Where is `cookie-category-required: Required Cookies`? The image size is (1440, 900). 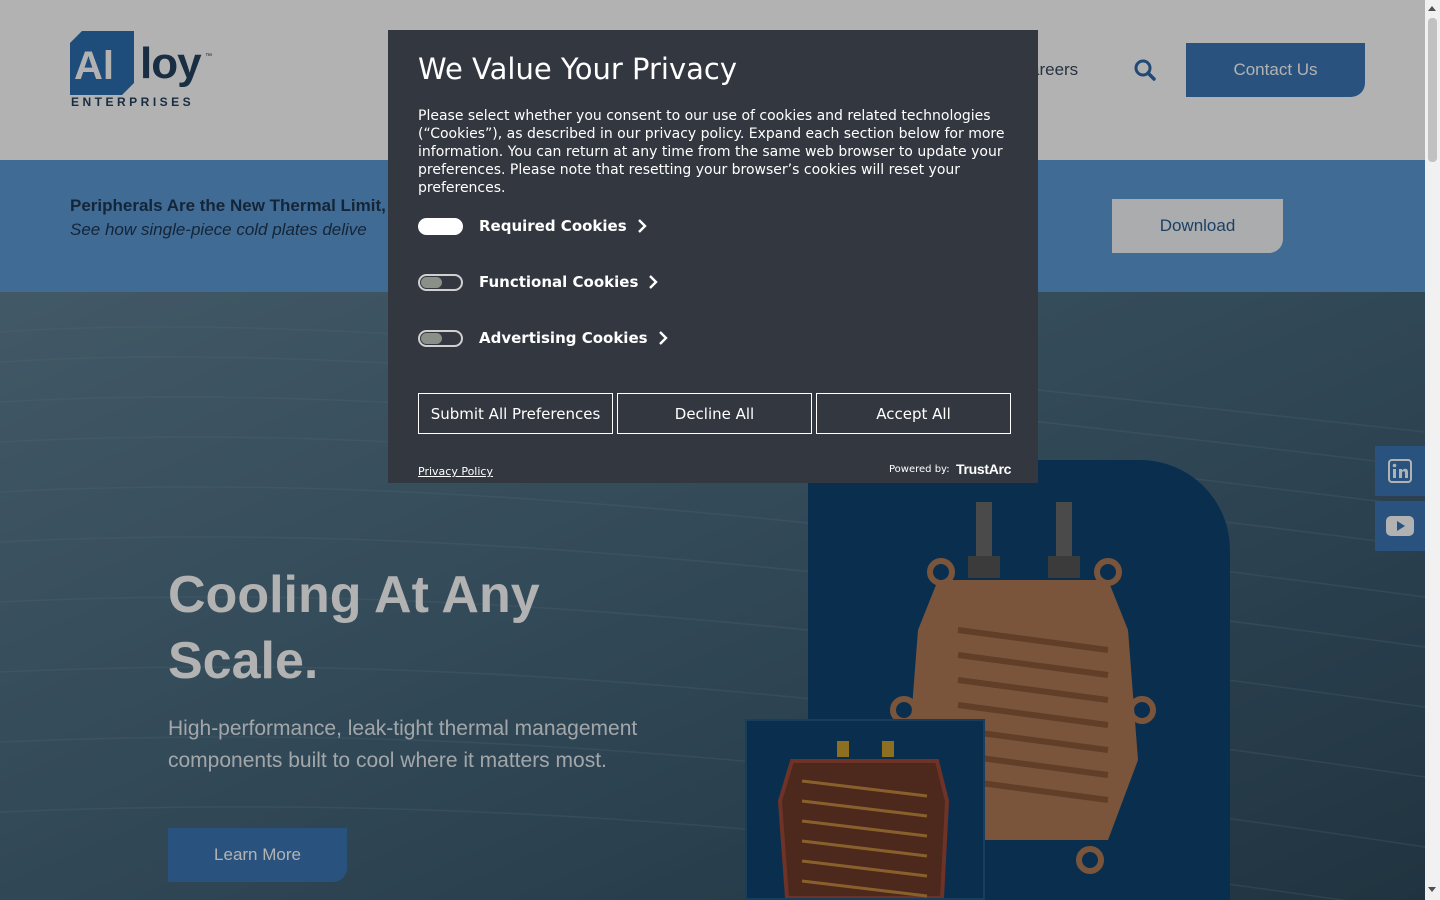
cookie-category-required: Required Cookies is located at coordinates (532, 226).